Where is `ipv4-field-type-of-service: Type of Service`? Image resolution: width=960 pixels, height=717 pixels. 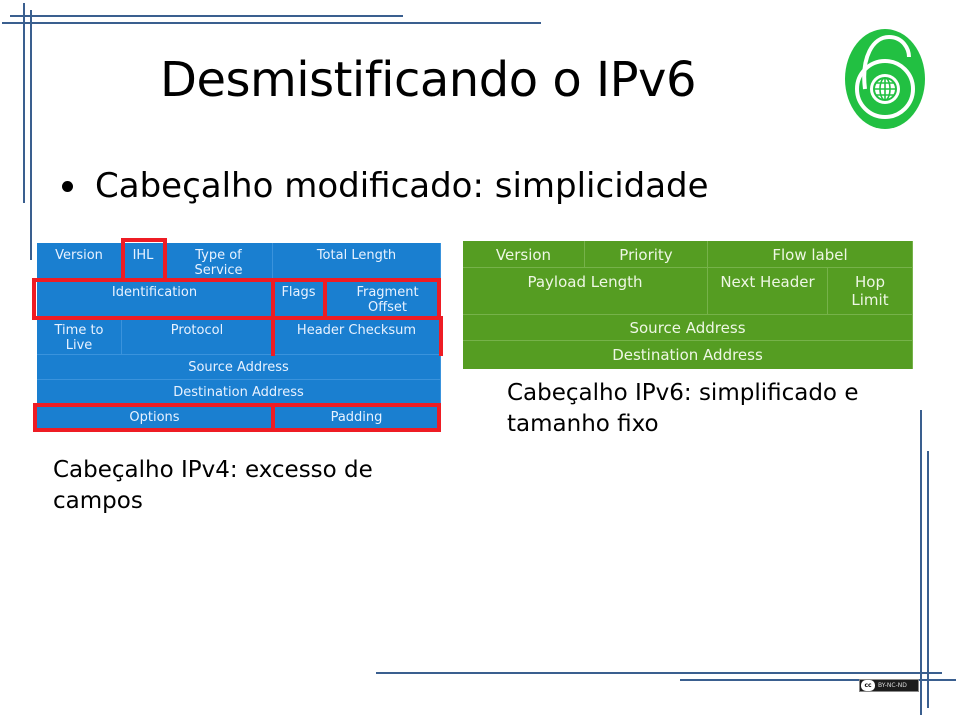
ipv4-field-type-of-service: Type of Service is located at coordinates (219, 261).